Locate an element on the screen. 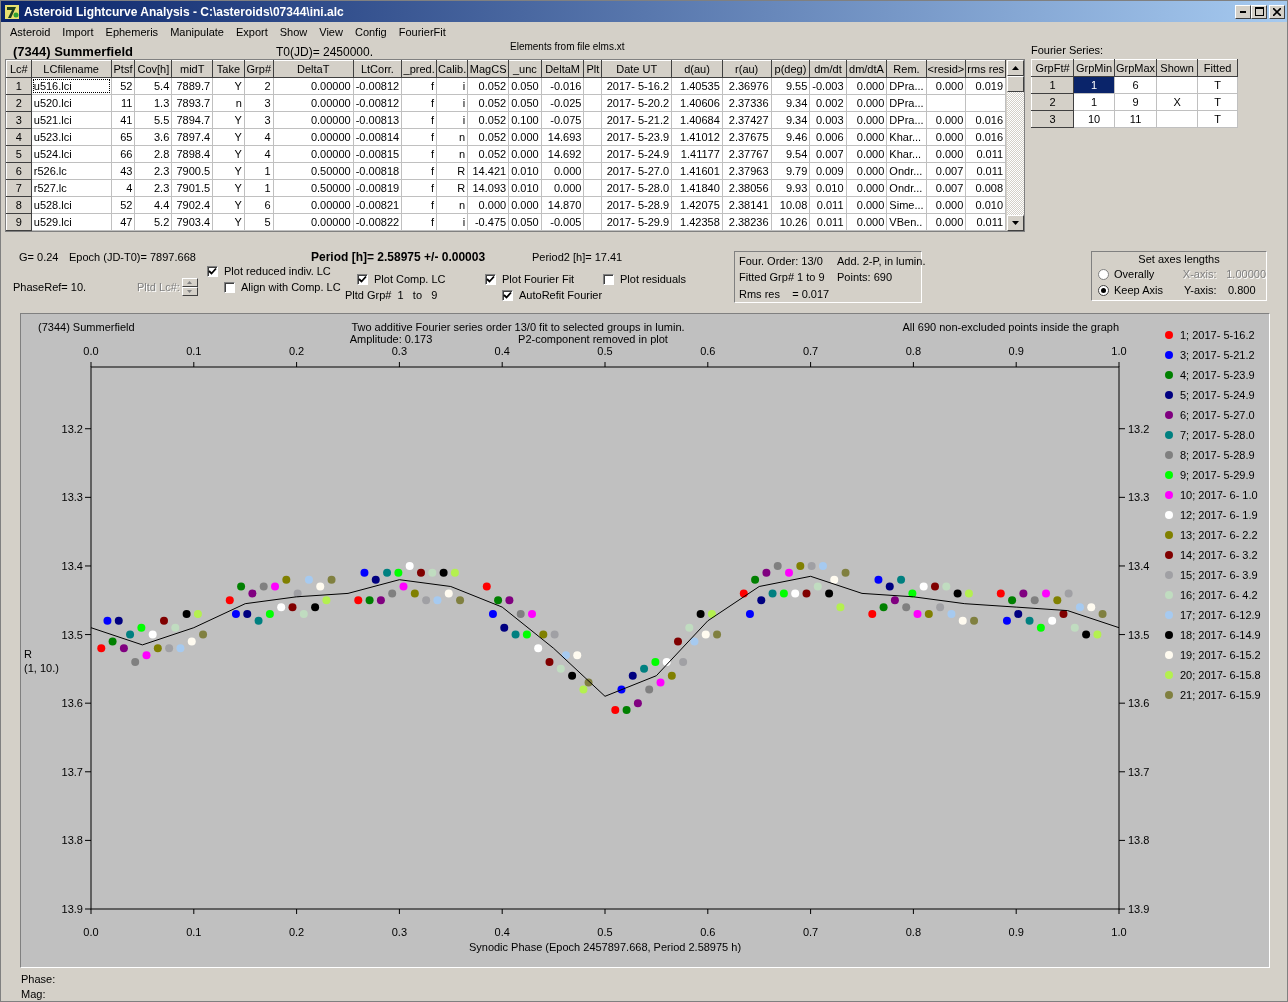 The width and height of the screenshot is (1288, 1002). column-header: MagCS is located at coordinates (488, 69).